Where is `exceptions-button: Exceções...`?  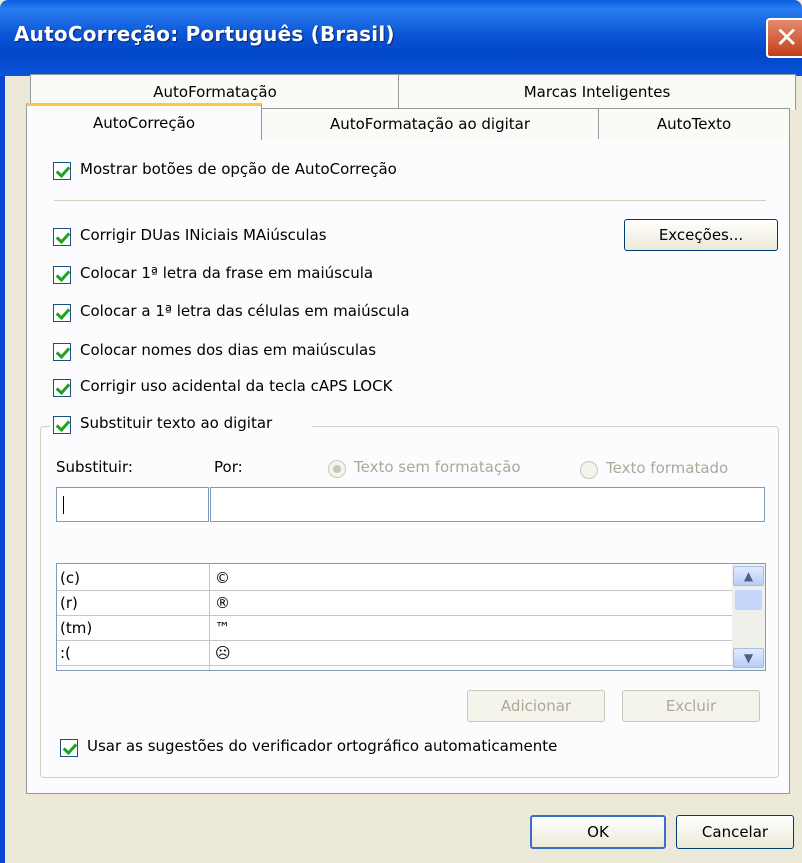
exceptions-button: Exceções... is located at coordinates (701, 235).